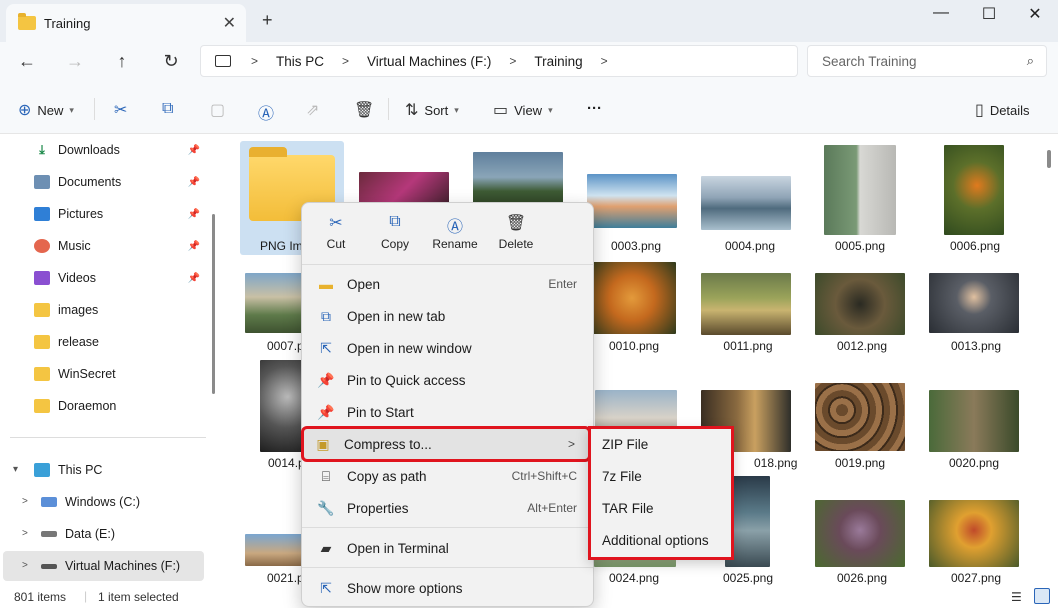  I want to click on maximize-button: ☐, so click(989, 14).